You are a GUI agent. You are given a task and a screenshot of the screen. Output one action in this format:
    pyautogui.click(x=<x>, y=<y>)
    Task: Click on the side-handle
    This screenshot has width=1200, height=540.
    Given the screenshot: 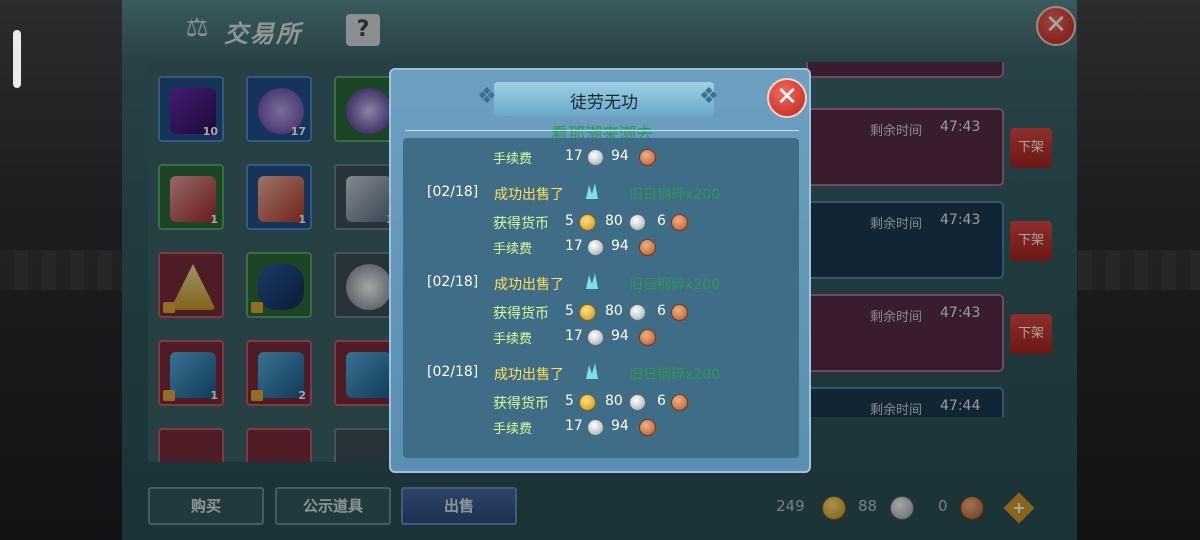 What is the action you would take?
    pyautogui.click(x=17, y=59)
    